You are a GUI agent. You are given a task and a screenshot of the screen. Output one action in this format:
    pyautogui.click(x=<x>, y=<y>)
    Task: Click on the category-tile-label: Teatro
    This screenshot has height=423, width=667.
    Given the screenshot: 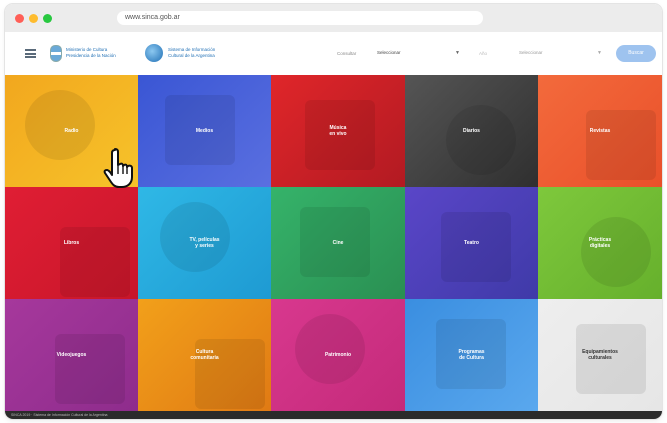 What is the action you would take?
    pyautogui.click(x=471, y=243)
    